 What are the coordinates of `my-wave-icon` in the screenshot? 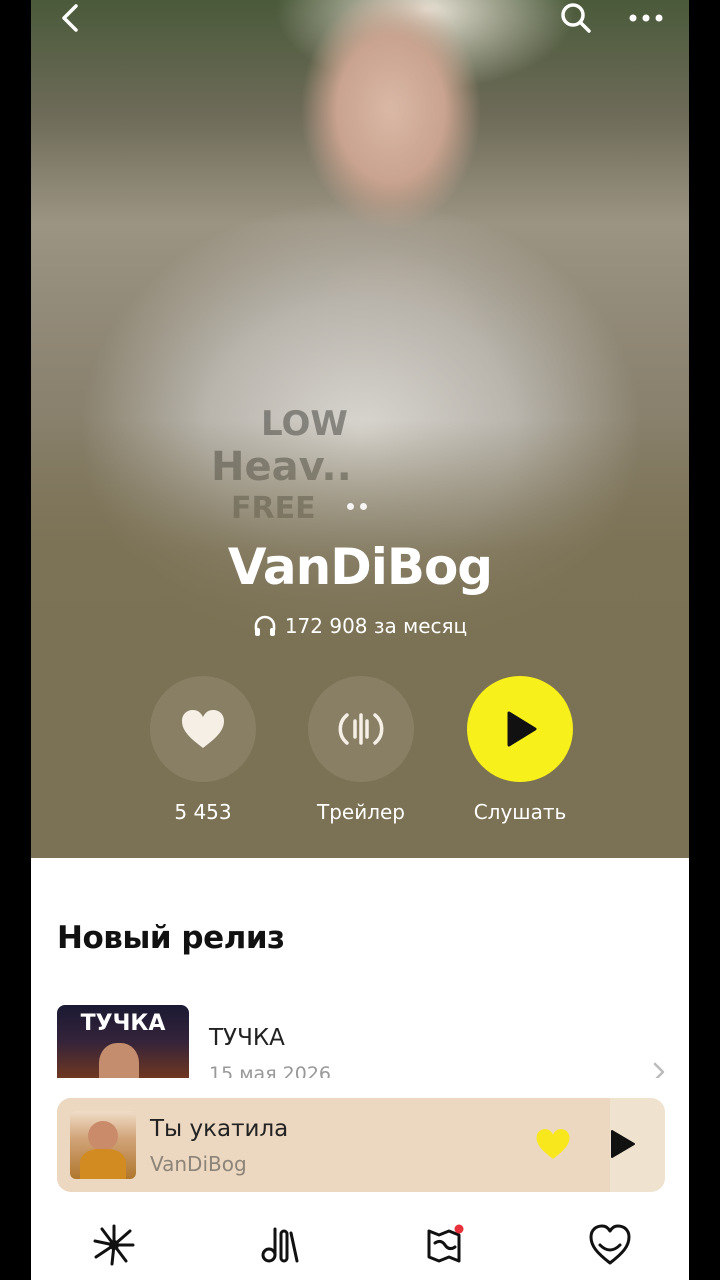 It's located at (114, 1245).